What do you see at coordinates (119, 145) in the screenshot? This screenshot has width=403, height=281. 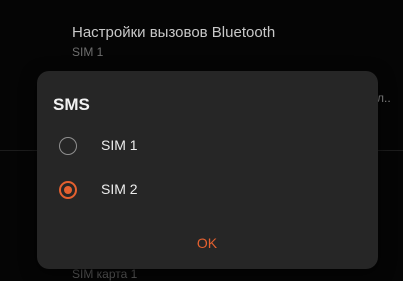 I see `option-label: SIM 1` at bounding box center [119, 145].